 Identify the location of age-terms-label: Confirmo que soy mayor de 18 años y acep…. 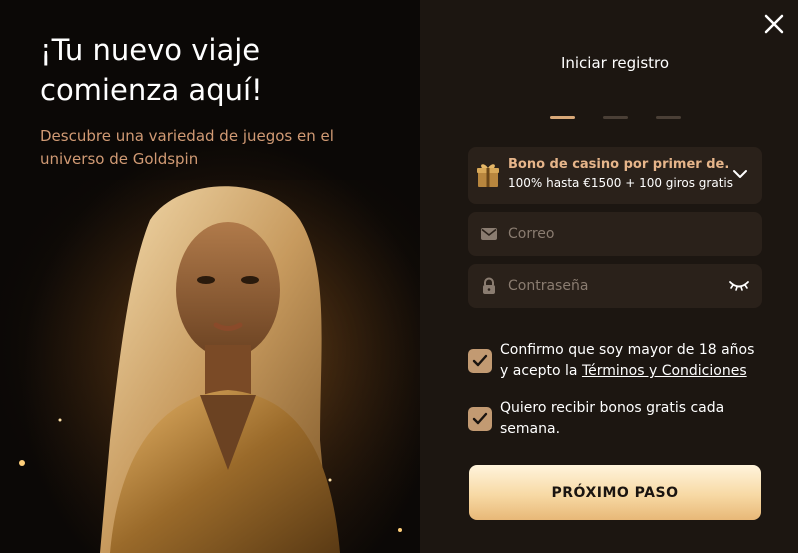
(631, 361).